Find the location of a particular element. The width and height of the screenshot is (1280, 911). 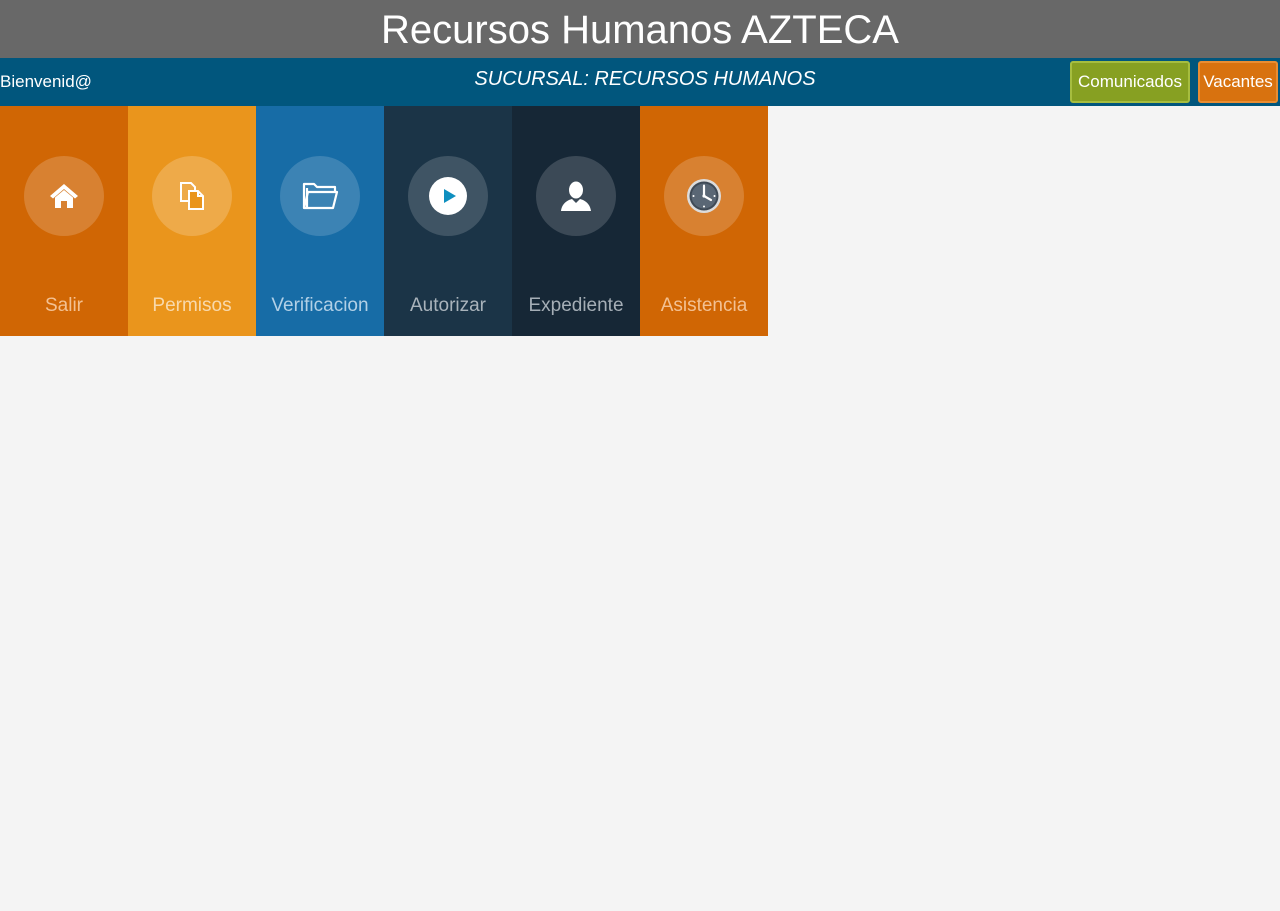

comunicados-button: Comunicados is located at coordinates (1130, 82).